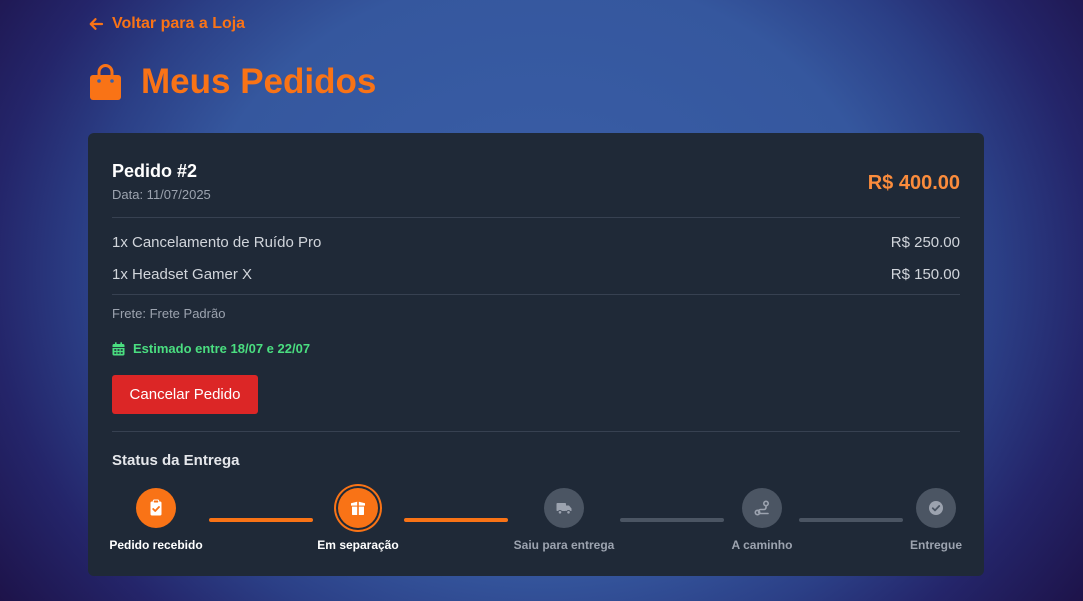  Describe the element at coordinates (222, 348) in the screenshot. I see `delivery-estimate-text: Estimado entre 18/07 e 22/07` at that location.